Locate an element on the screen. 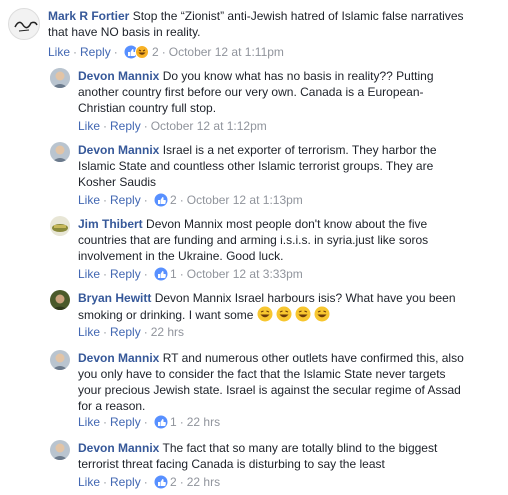  comment-actions: Like · Reply · 22 hrs is located at coordinates (131, 332).